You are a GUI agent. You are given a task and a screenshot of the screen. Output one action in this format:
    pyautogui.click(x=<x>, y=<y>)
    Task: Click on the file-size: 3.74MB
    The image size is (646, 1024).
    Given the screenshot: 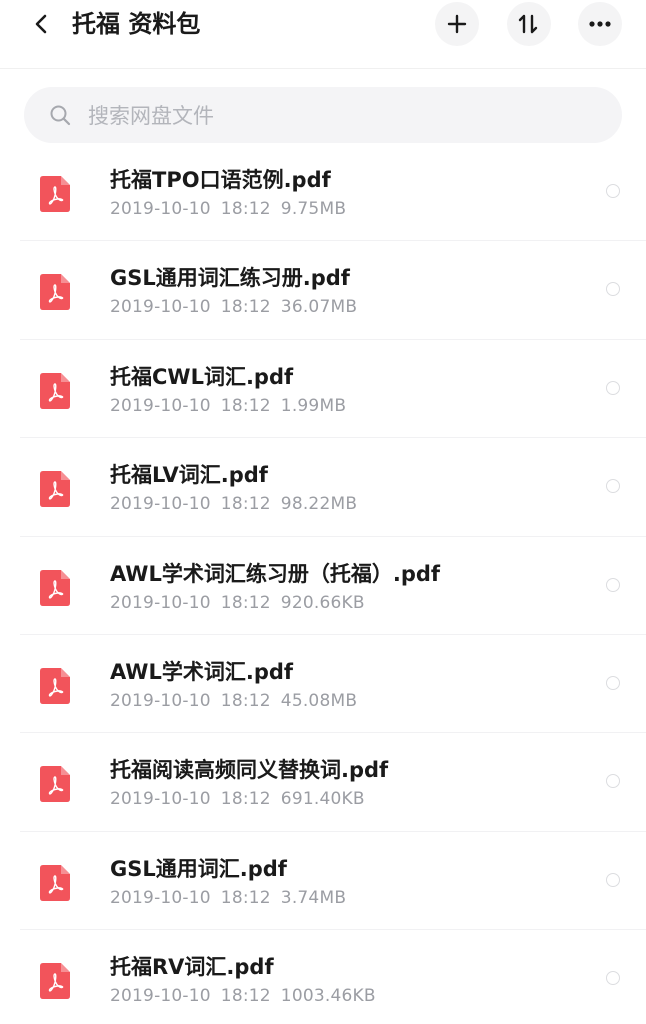 What is the action you would take?
    pyautogui.click(x=313, y=897)
    